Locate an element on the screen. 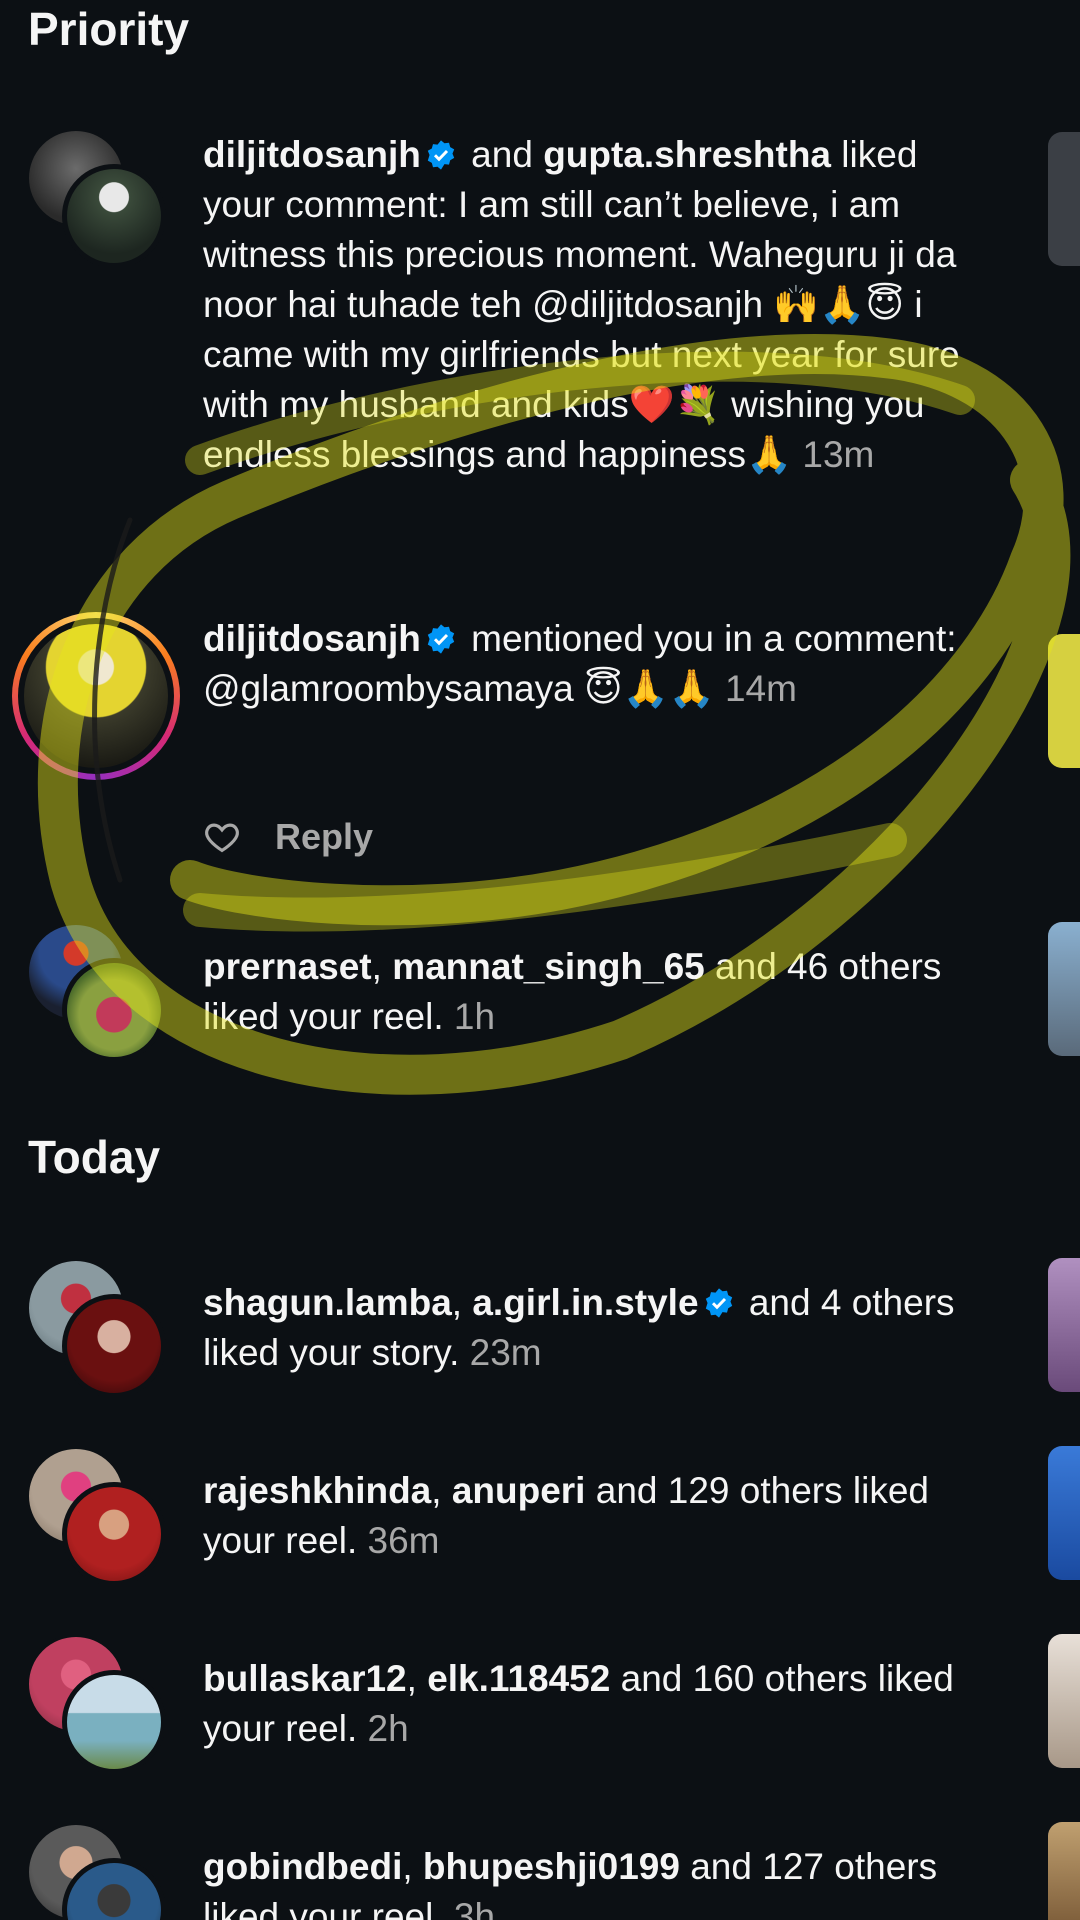  username: a.girl.in.style is located at coordinates (585, 1302).